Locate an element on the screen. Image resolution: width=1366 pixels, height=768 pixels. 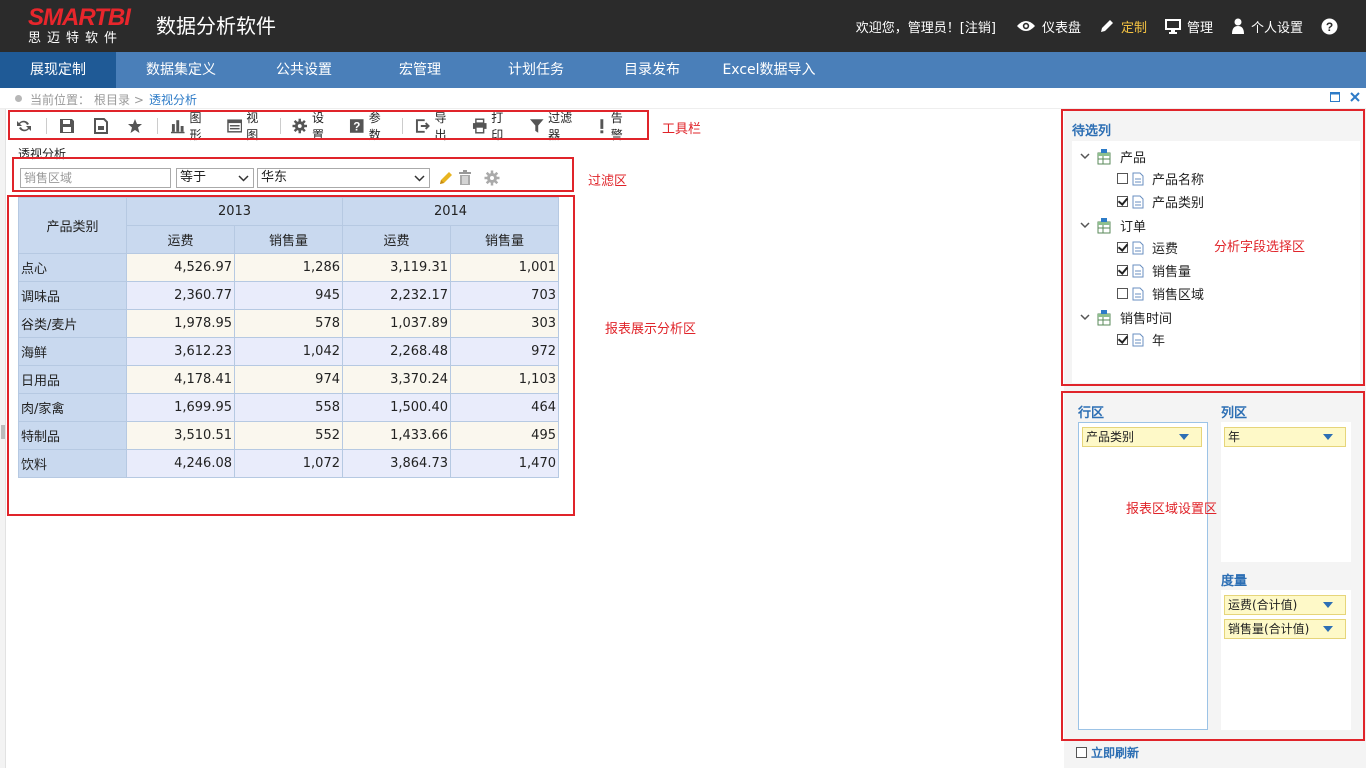
main-nav: 展现定制 数据集定义 公共设置 宏管理 计划任务 目录发布 Excel数据导入 is located at coordinates (683, 70).